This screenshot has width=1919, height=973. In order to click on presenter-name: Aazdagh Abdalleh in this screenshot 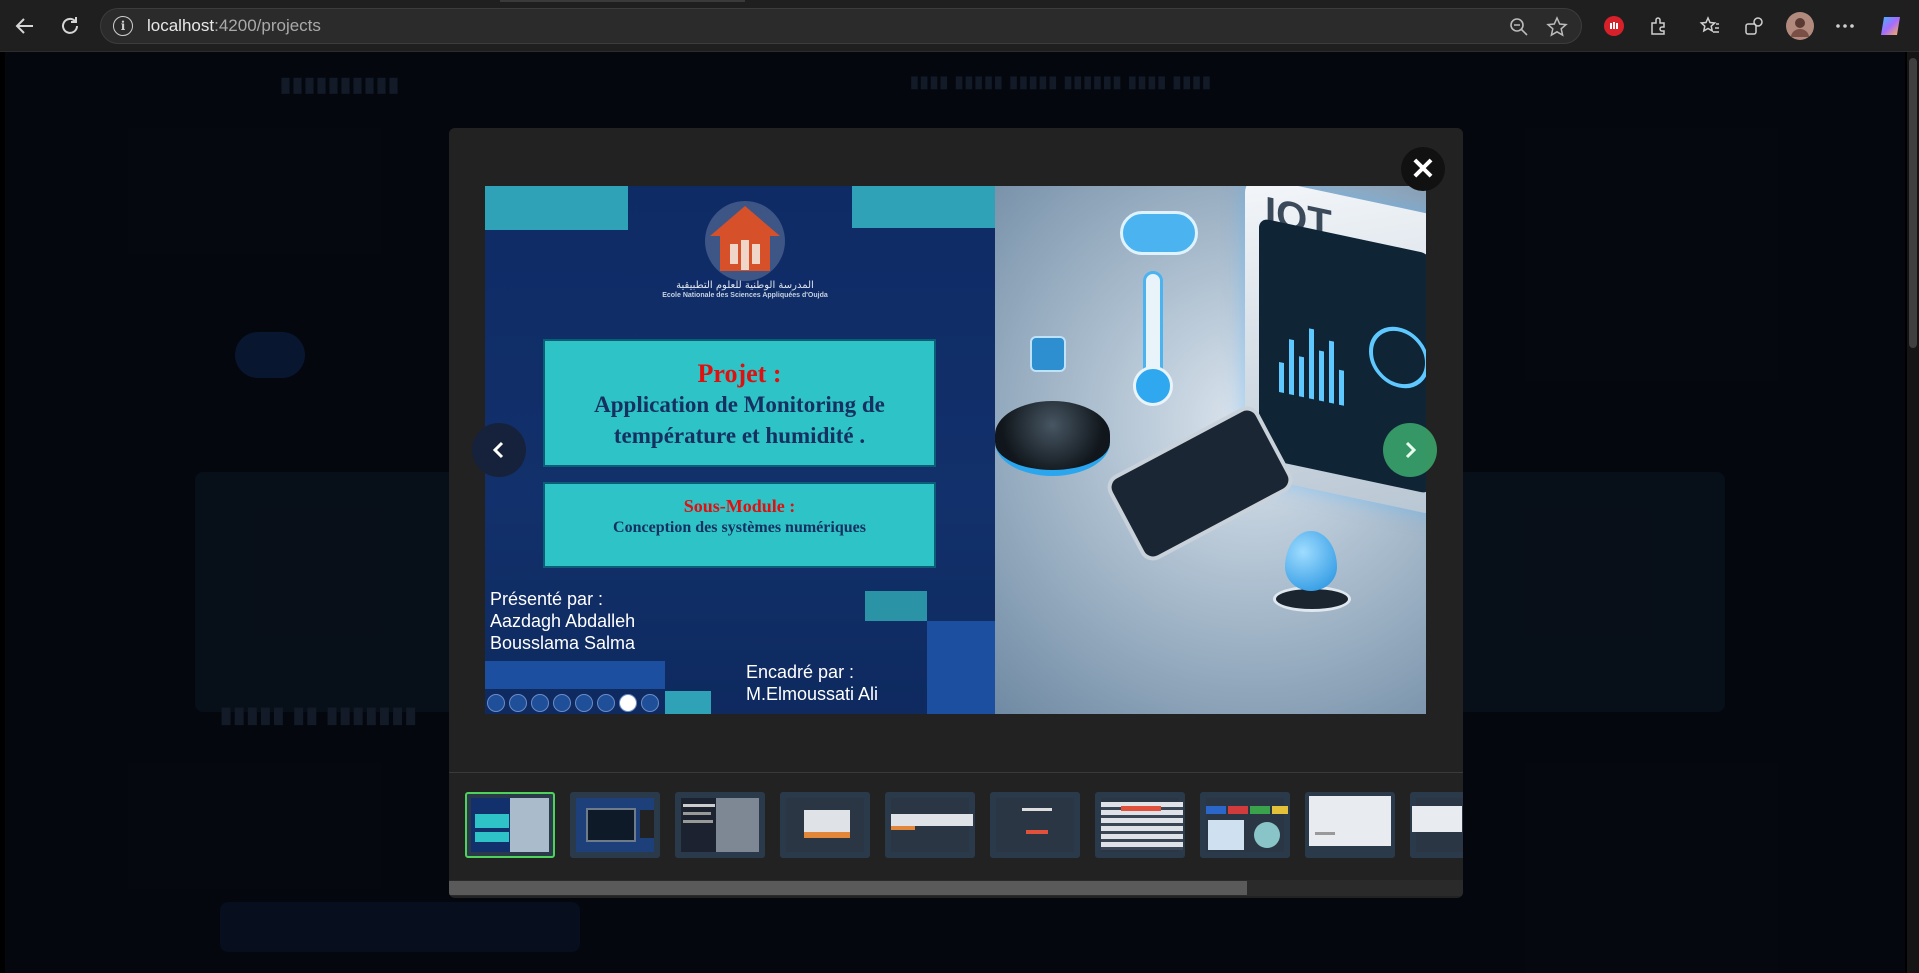, I will do `click(563, 621)`.